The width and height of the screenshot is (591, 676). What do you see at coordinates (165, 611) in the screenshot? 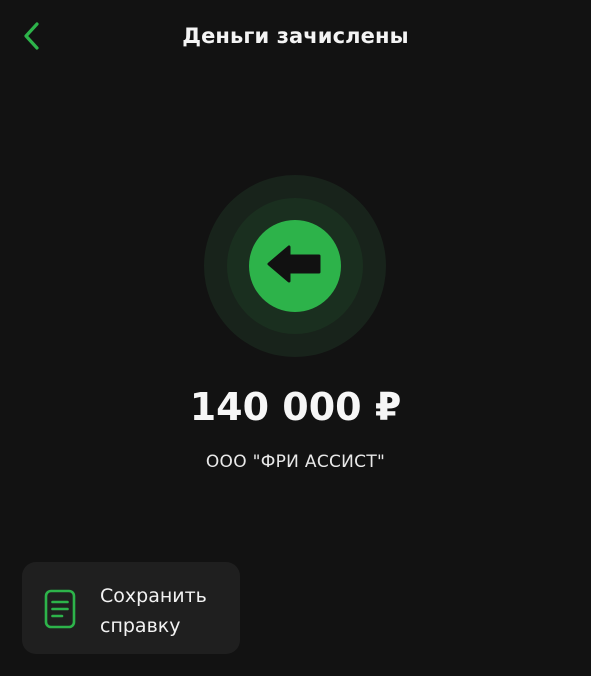
I see `save-certificate-label: Сохранить справку` at bounding box center [165, 611].